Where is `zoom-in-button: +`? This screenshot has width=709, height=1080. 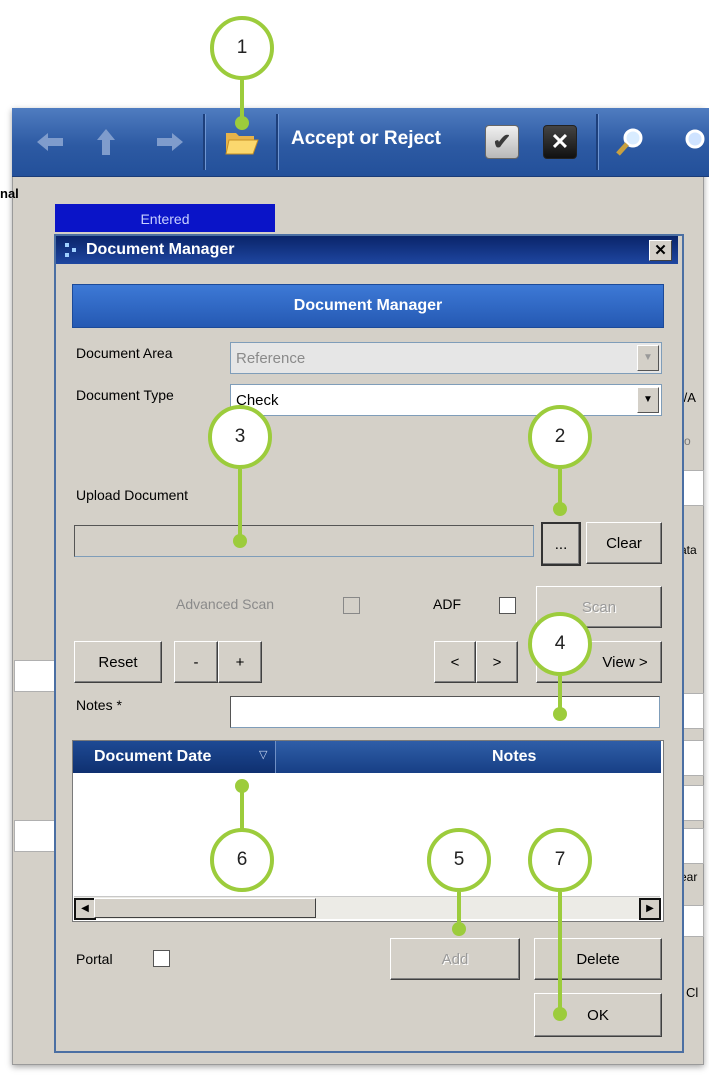
zoom-in-button: + is located at coordinates (240, 662).